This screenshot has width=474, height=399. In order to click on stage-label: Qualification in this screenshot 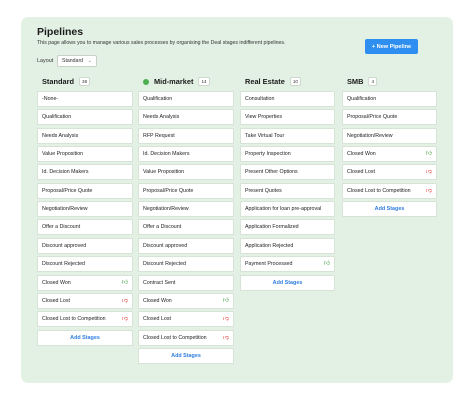, I will do `click(158, 99)`.